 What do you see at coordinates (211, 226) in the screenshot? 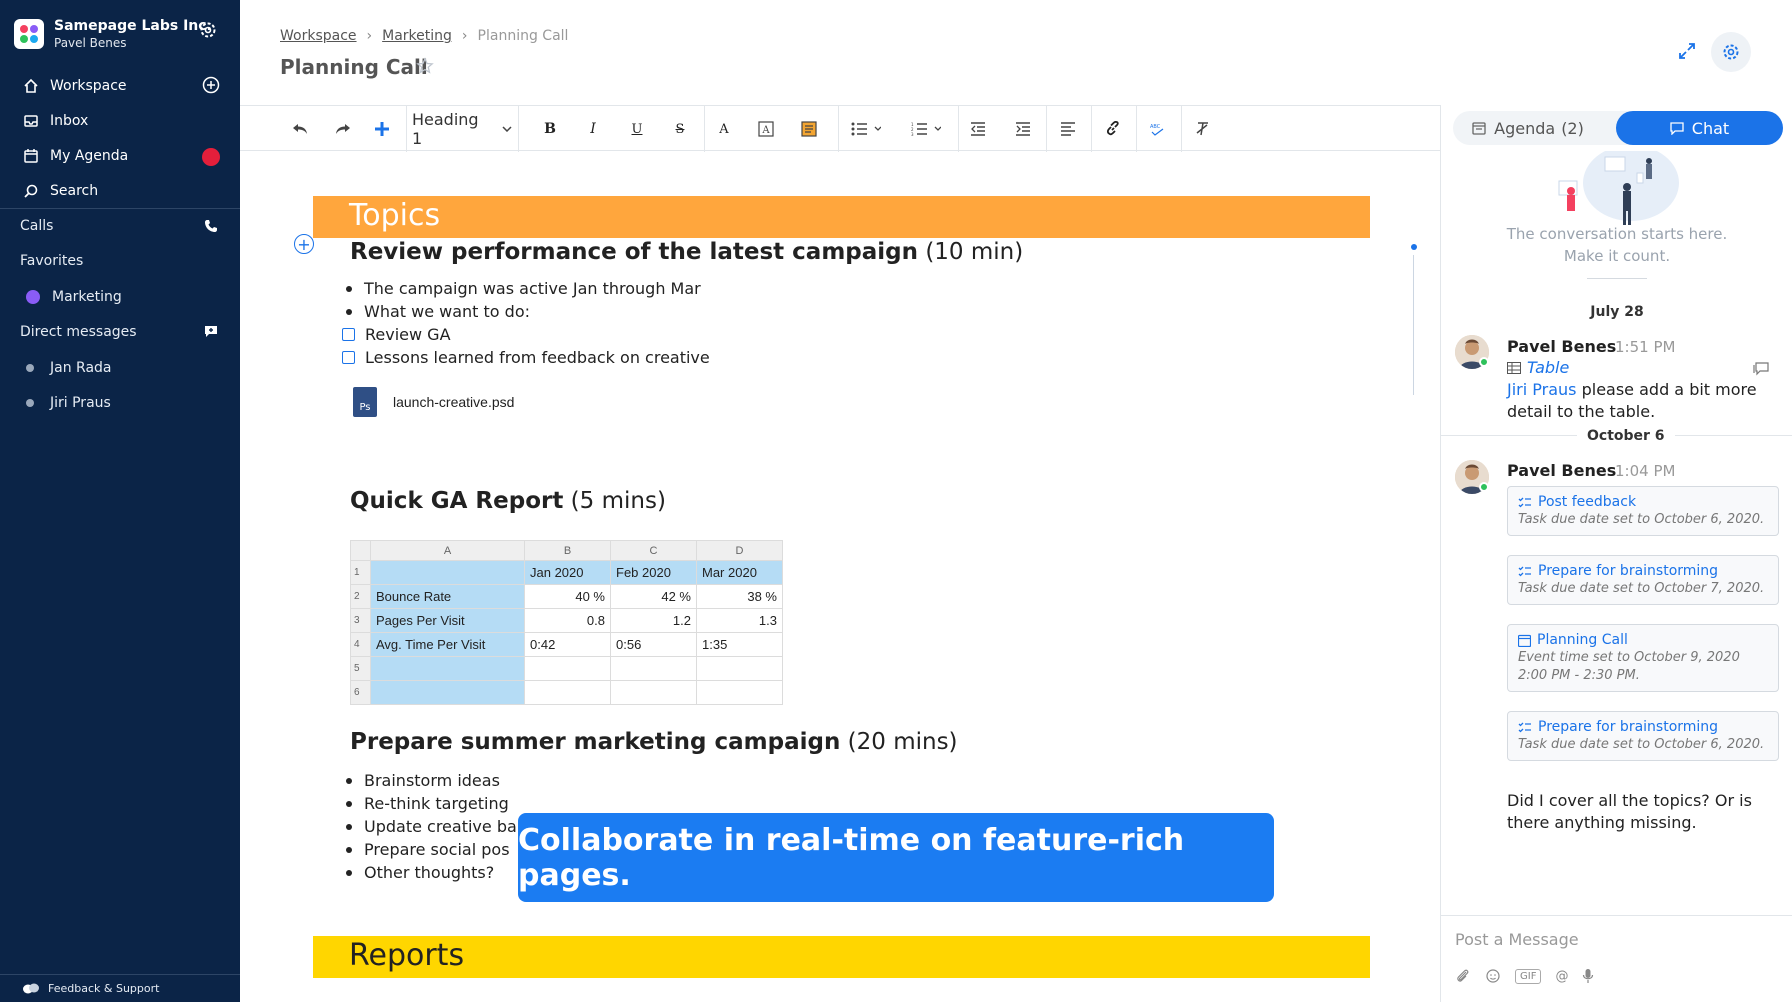
I see `phone-icon` at bounding box center [211, 226].